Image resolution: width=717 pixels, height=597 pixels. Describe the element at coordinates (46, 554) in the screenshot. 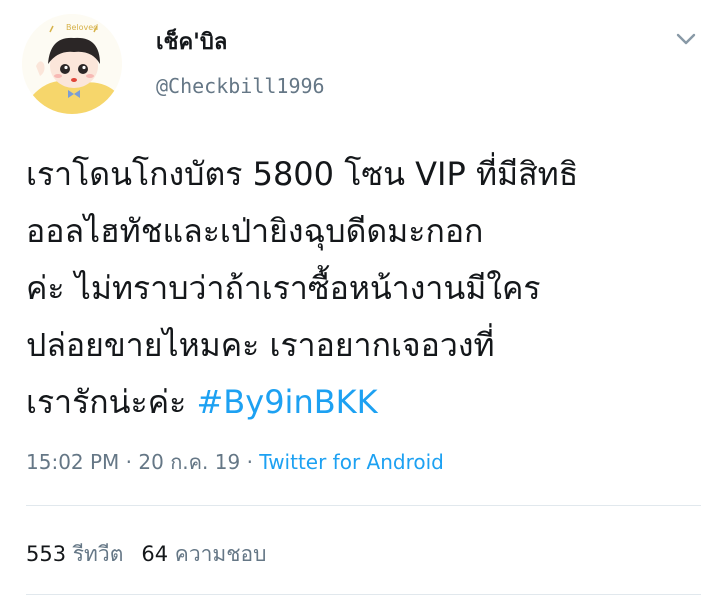

I see `retweets-count: 553` at that location.